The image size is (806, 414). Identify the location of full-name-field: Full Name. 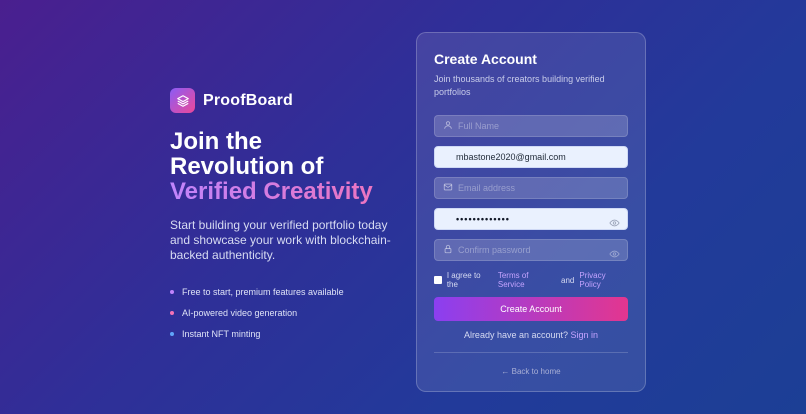
(531, 126).